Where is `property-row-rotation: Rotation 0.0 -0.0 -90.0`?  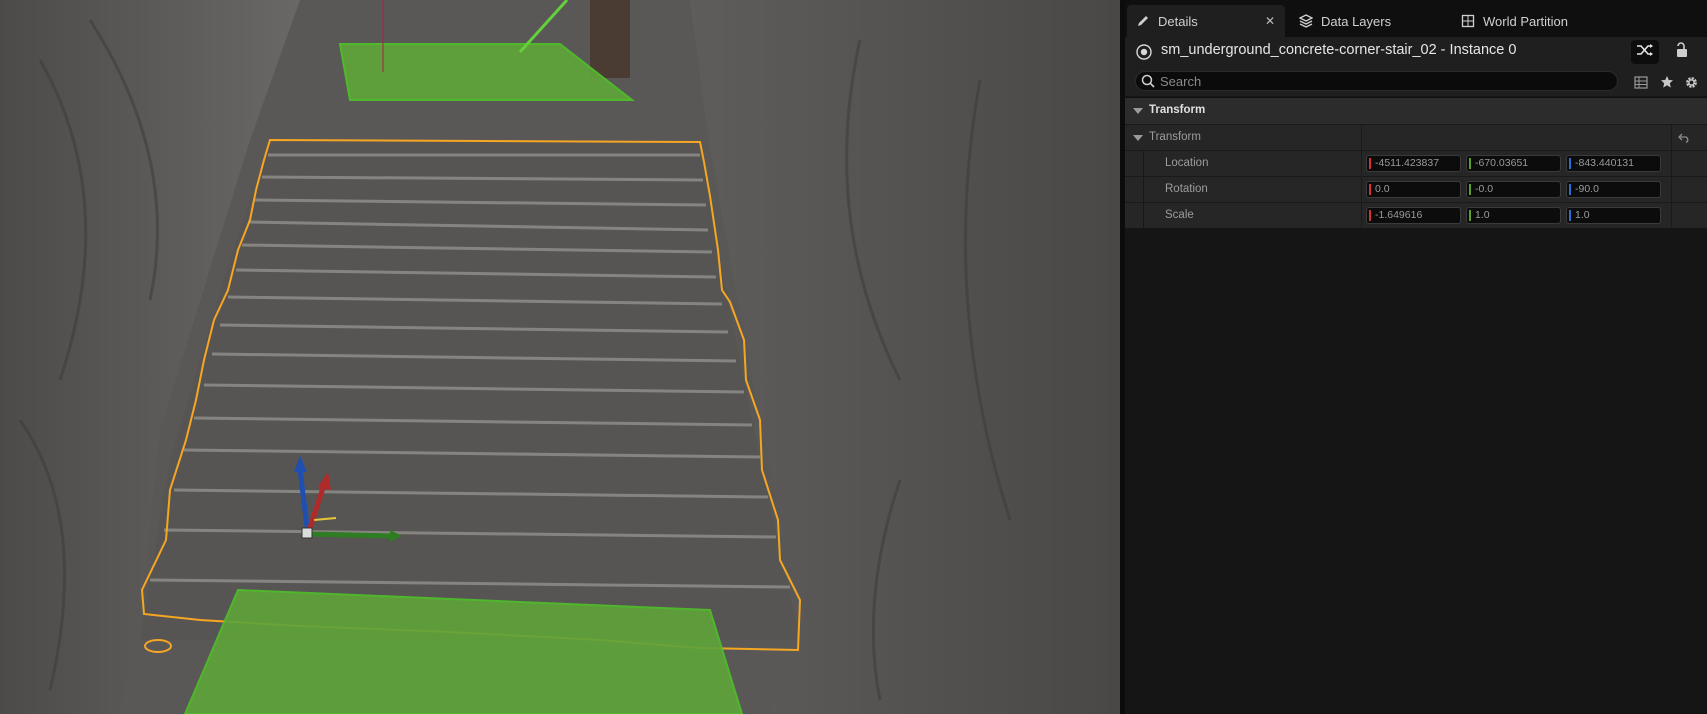 property-row-rotation: Rotation 0.0 -0.0 -90.0 is located at coordinates (1416, 189).